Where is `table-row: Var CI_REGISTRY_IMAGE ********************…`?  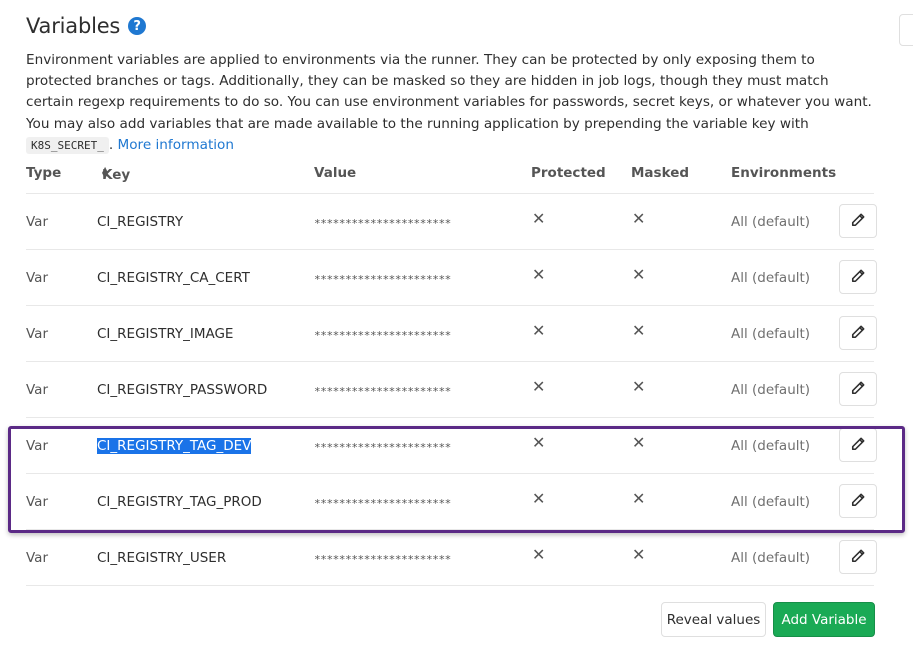 table-row: Var CI_REGISTRY_IMAGE ********************… is located at coordinates (451, 334).